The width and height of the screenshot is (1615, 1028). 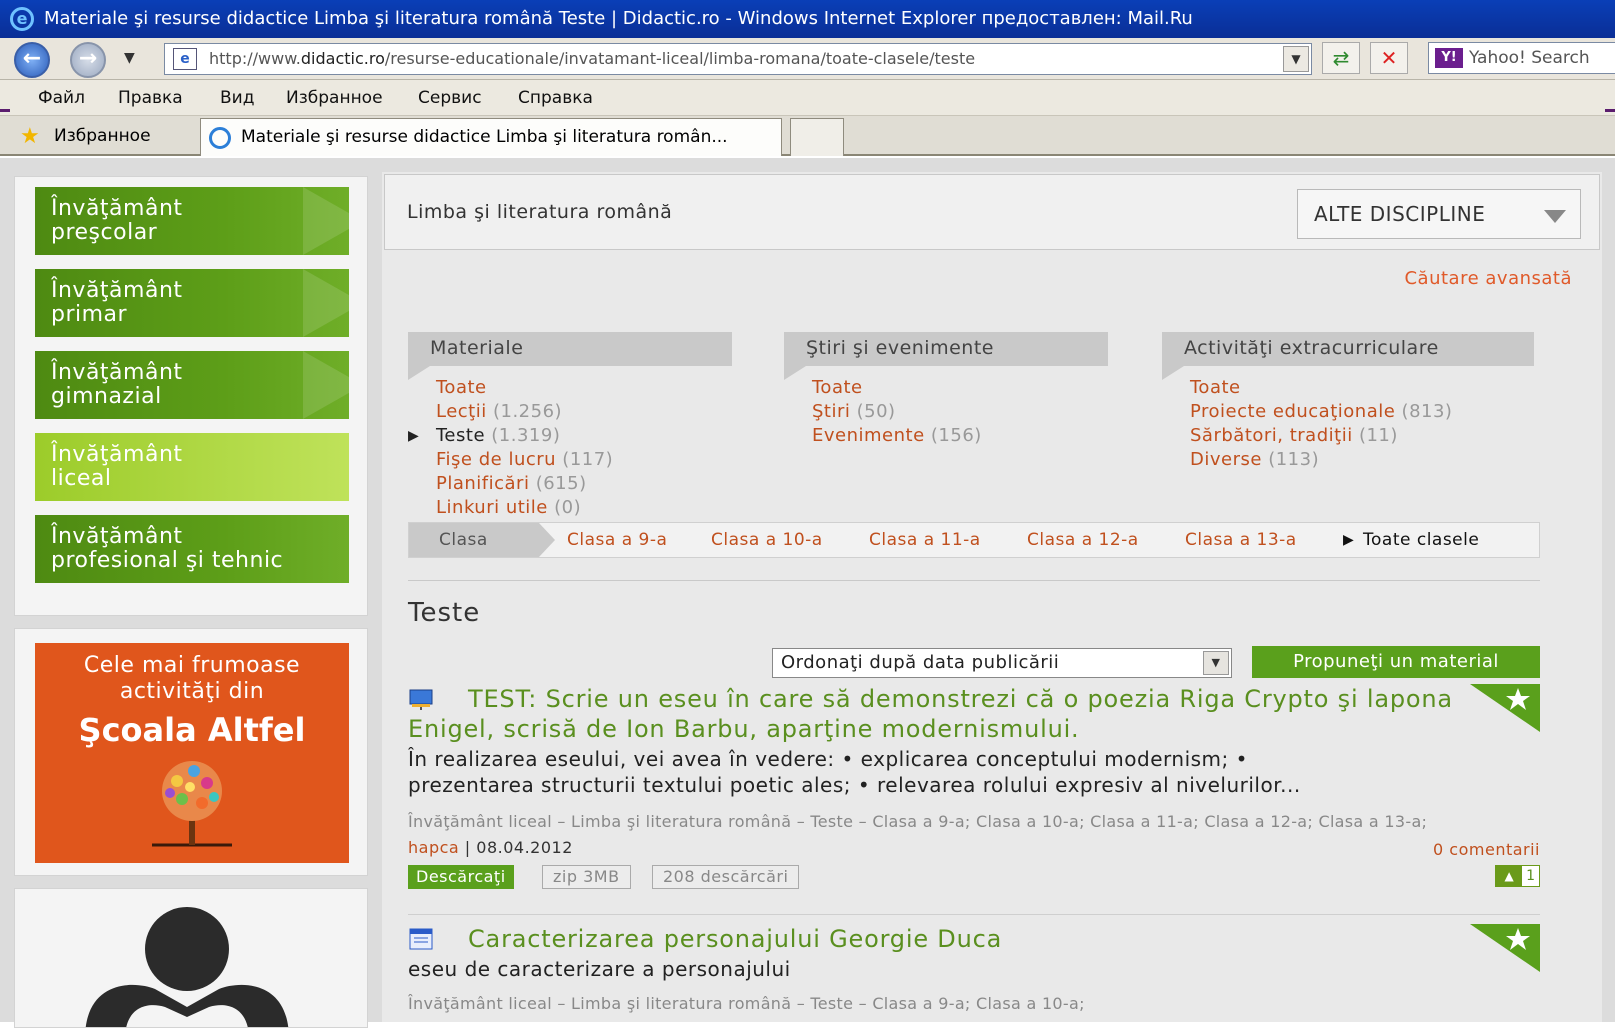 What do you see at coordinates (255, 58) in the screenshot?
I see `url-prefix: http://www.` at bounding box center [255, 58].